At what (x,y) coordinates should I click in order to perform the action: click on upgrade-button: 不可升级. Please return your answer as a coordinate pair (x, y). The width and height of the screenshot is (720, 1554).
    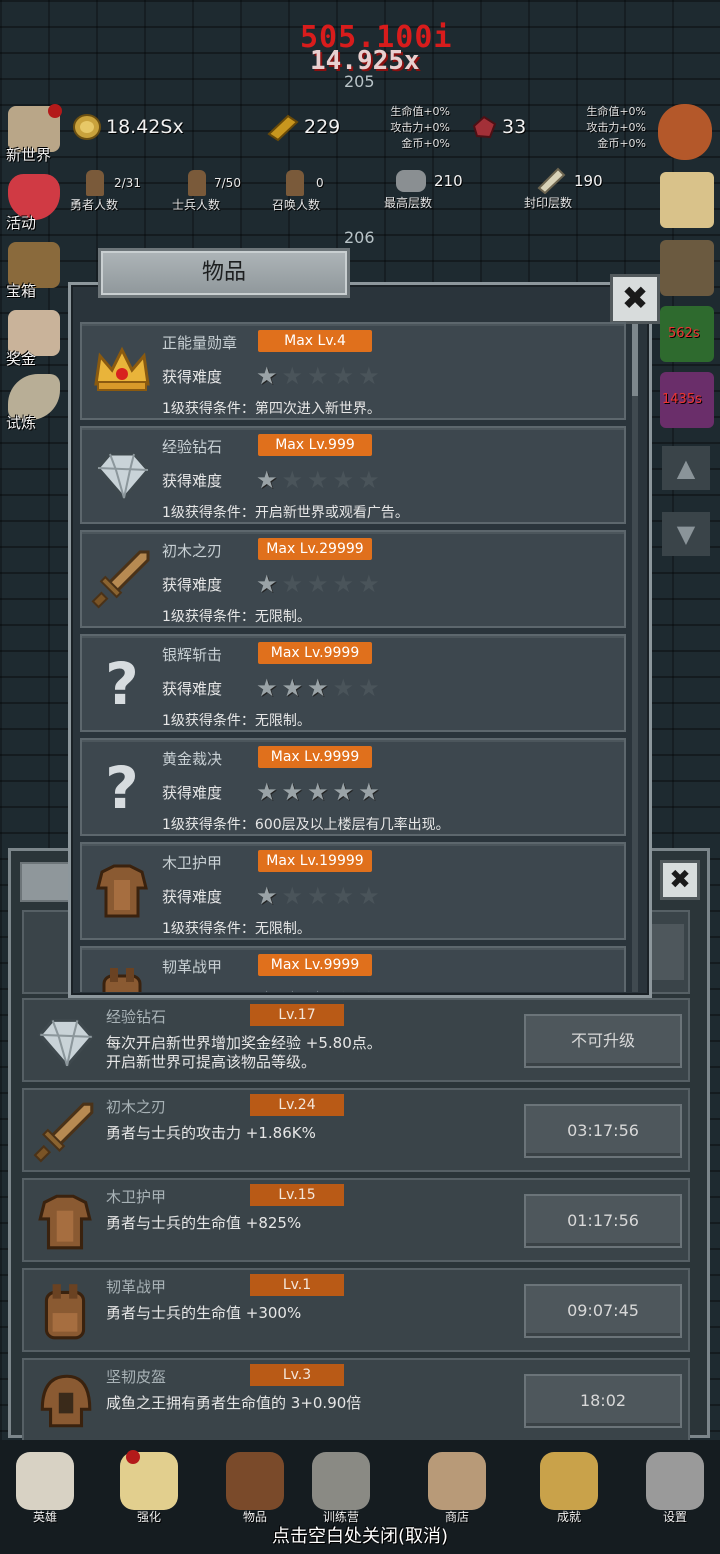
    Looking at the image, I should click on (603, 1041).